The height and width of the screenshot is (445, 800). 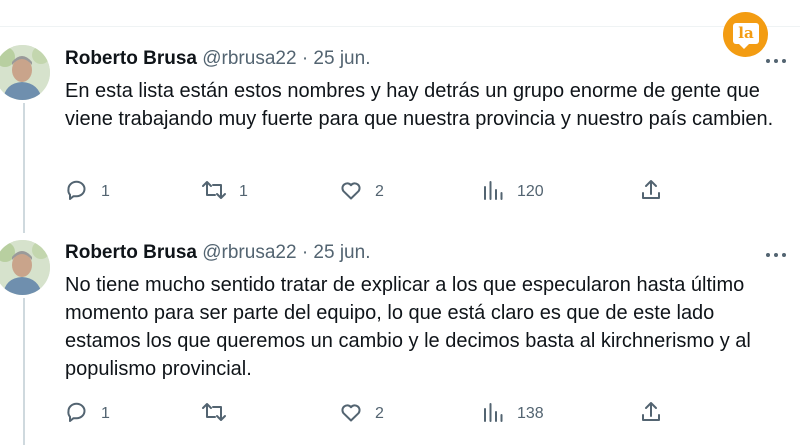 I want to click on retweet-icon, so click(x=214, y=414).